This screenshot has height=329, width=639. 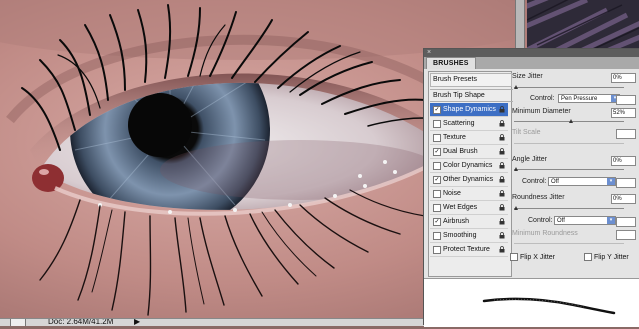 What do you see at coordinates (452, 193) in the screenshot?
I see `option-label: Noise` at bounding box center [452, 193].